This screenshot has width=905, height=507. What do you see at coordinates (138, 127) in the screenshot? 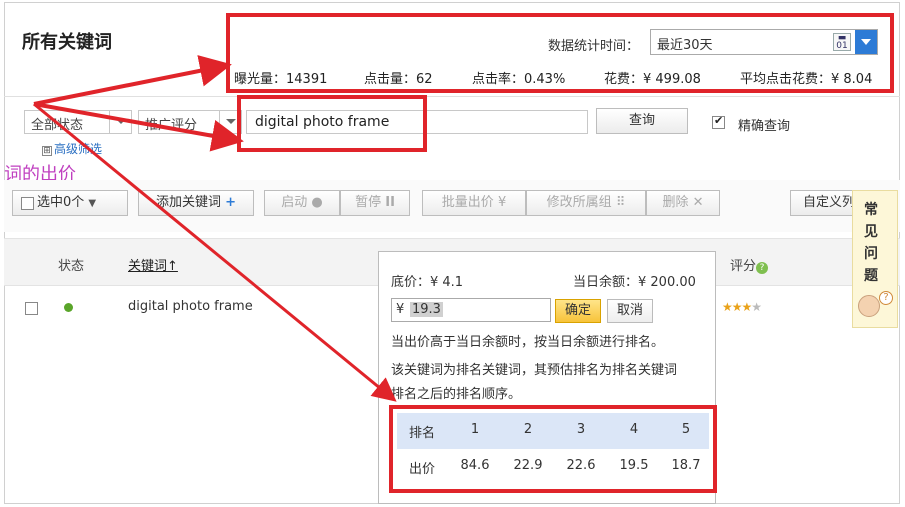
I see `arrow-to-search` at bounding box center [138, 127].